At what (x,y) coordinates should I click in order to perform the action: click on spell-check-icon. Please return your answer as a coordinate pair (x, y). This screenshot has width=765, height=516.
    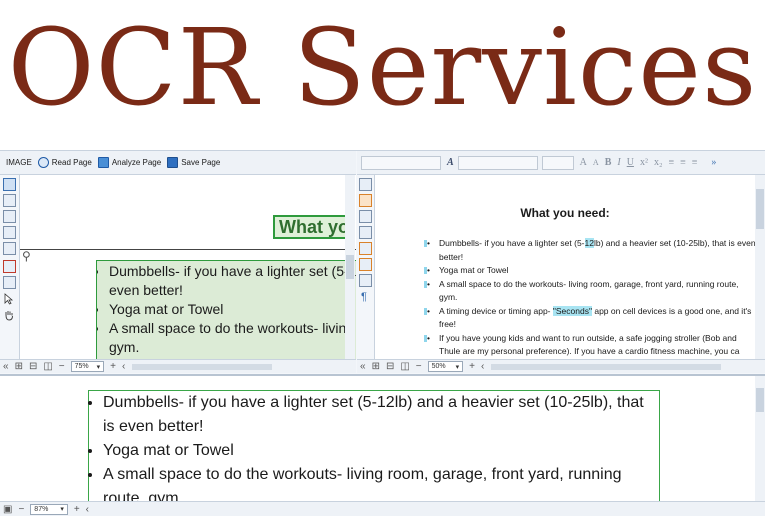
    Looking at the image, I should click on (365, 264).